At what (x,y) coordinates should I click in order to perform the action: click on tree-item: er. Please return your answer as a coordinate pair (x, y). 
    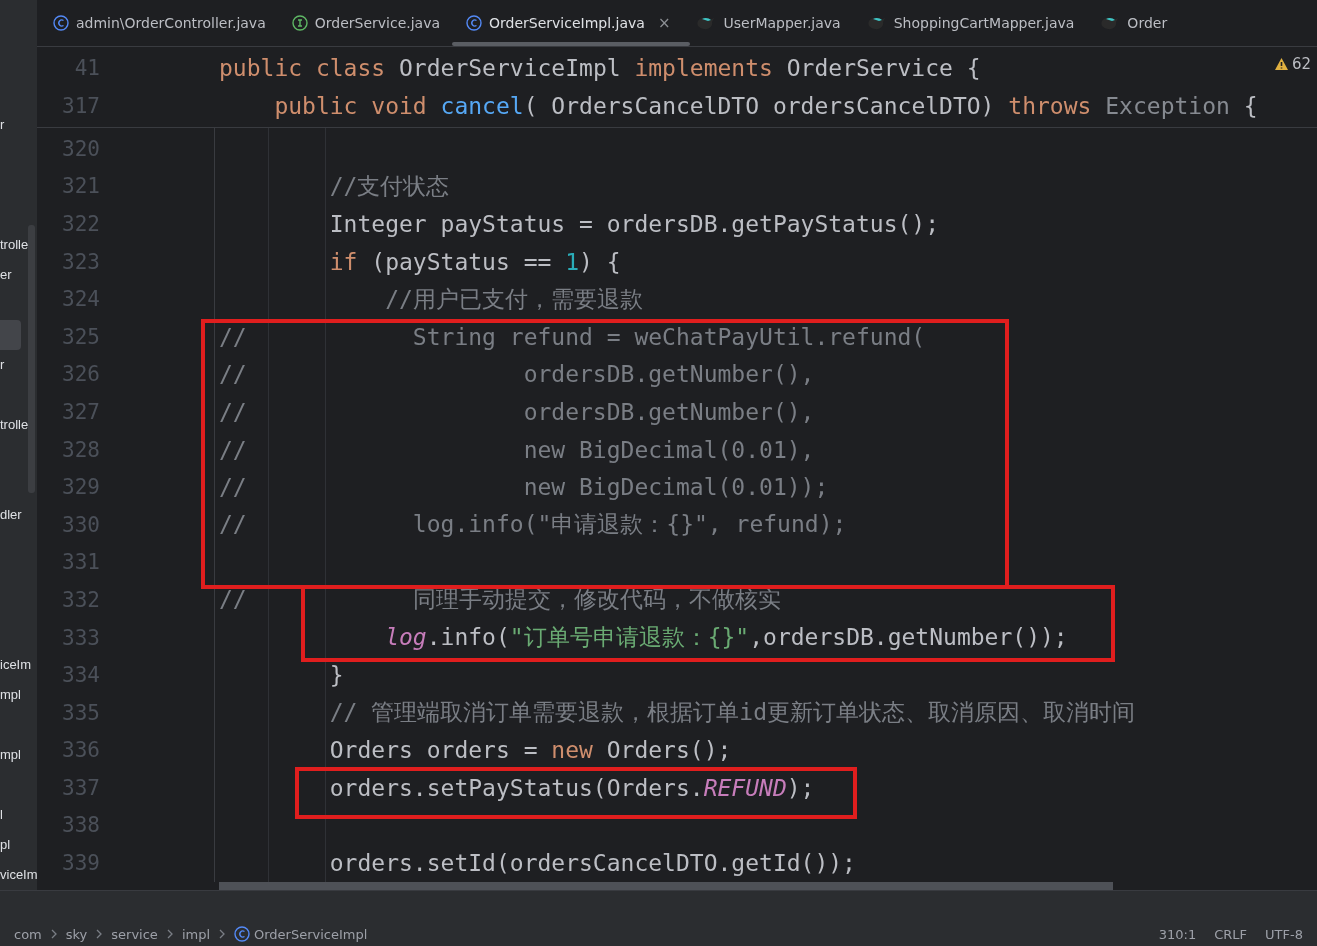
    Looking at the image, I should click on (6, 275).